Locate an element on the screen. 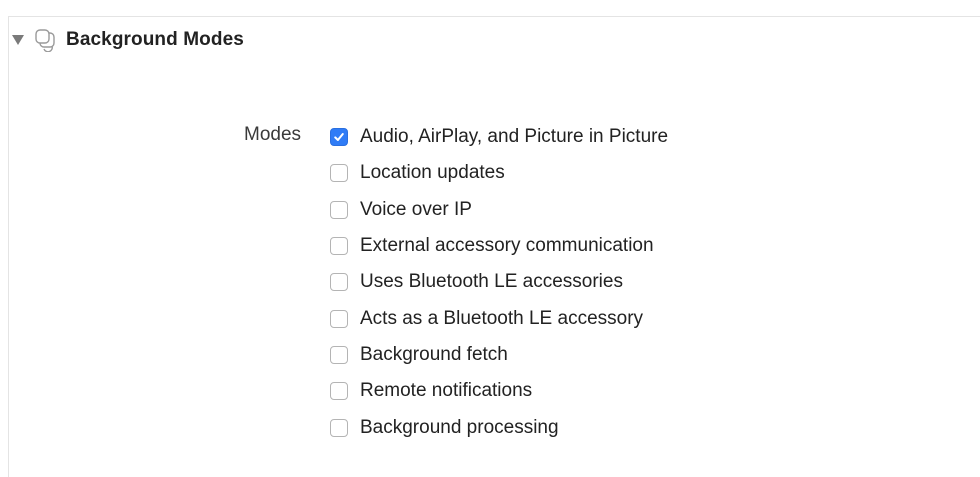 Image resolution: width=980 pixels, height=477 pixels. mode-item: Background fetch is located at coordinates (499, 355).